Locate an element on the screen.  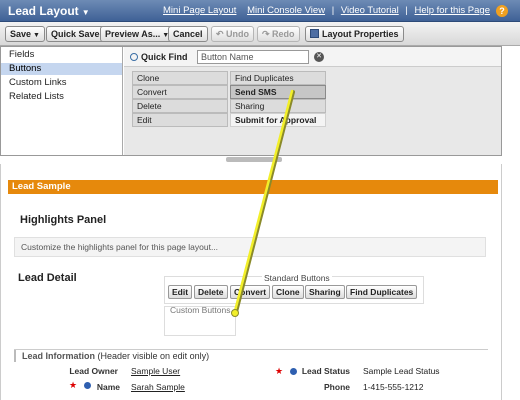
layout-properties-label: Layout Properties is located at coordinates (360, 34).